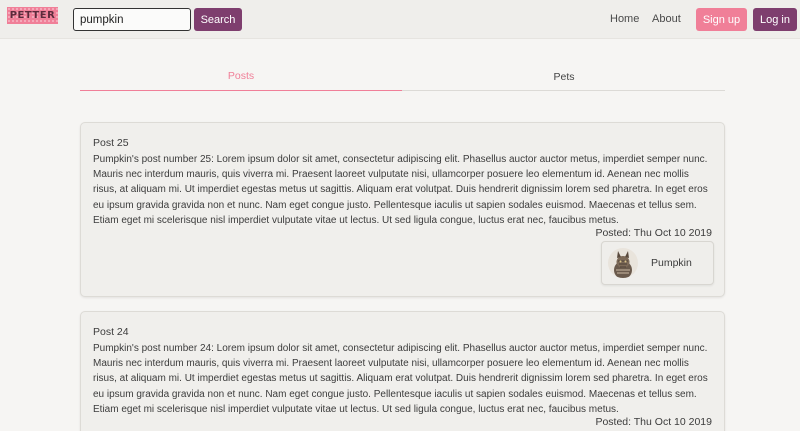 This screenshot has height=431, width=800. What do you see at coordinates (218, 19) in the screenshot?
I see `search-button: Search` at bounding box center [218, 19].